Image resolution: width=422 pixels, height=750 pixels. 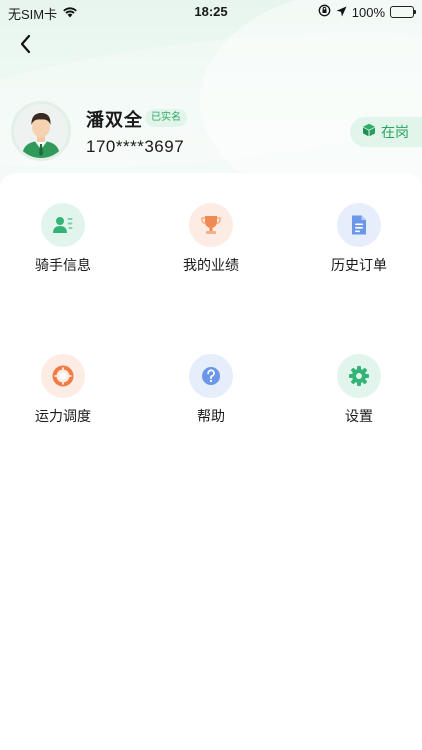 I want to click on avatar, so click(x=41, y=131).